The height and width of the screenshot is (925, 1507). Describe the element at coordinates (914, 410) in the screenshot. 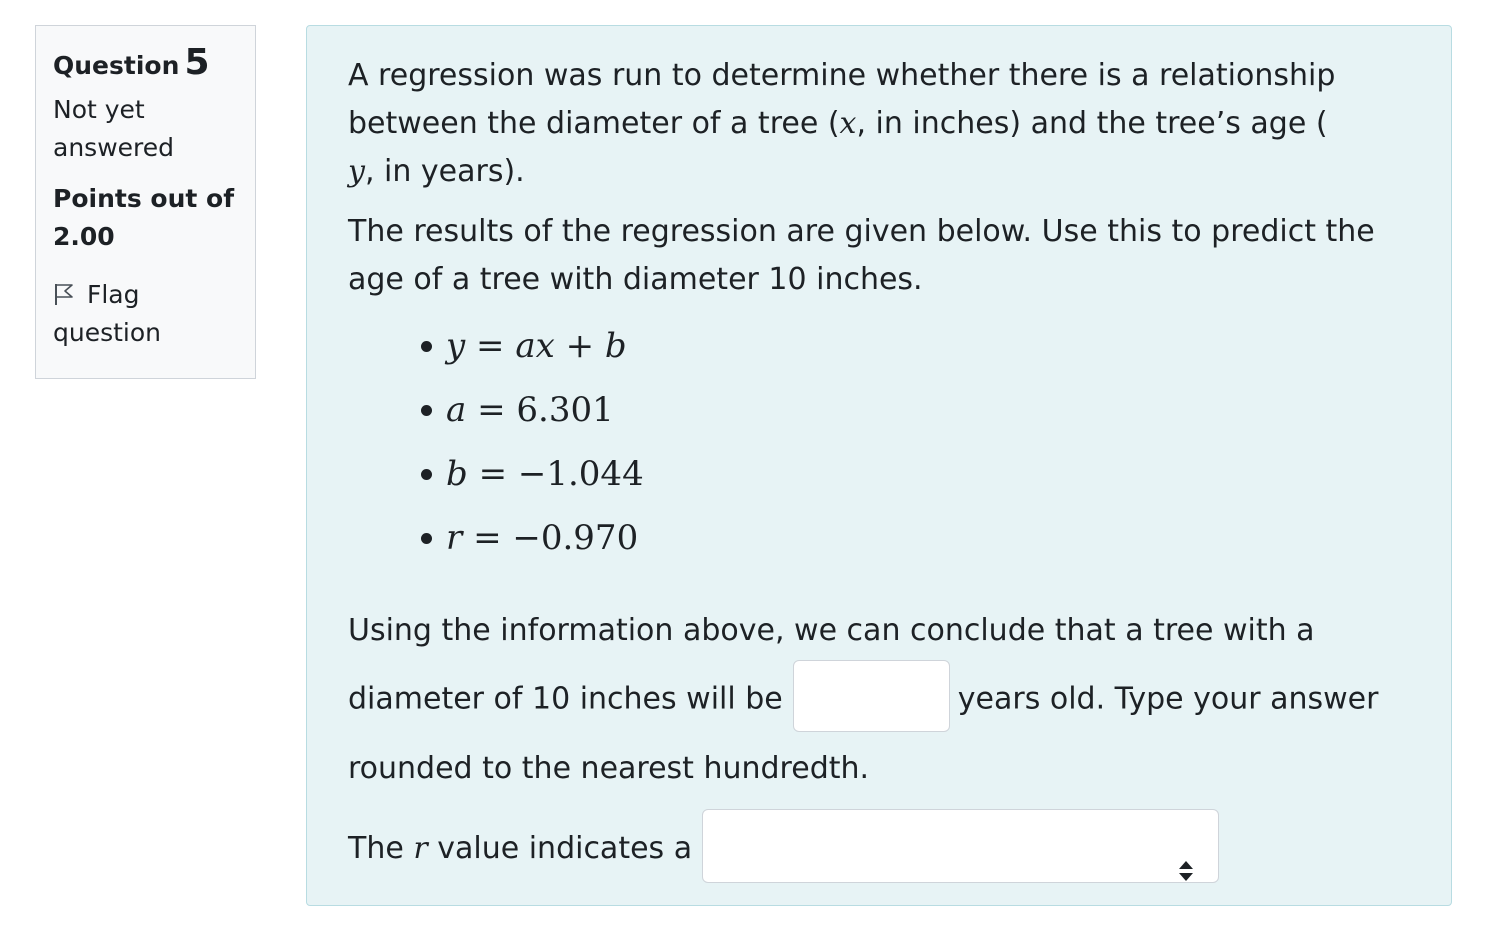

I see `list-item: a = 6.301` at that location.